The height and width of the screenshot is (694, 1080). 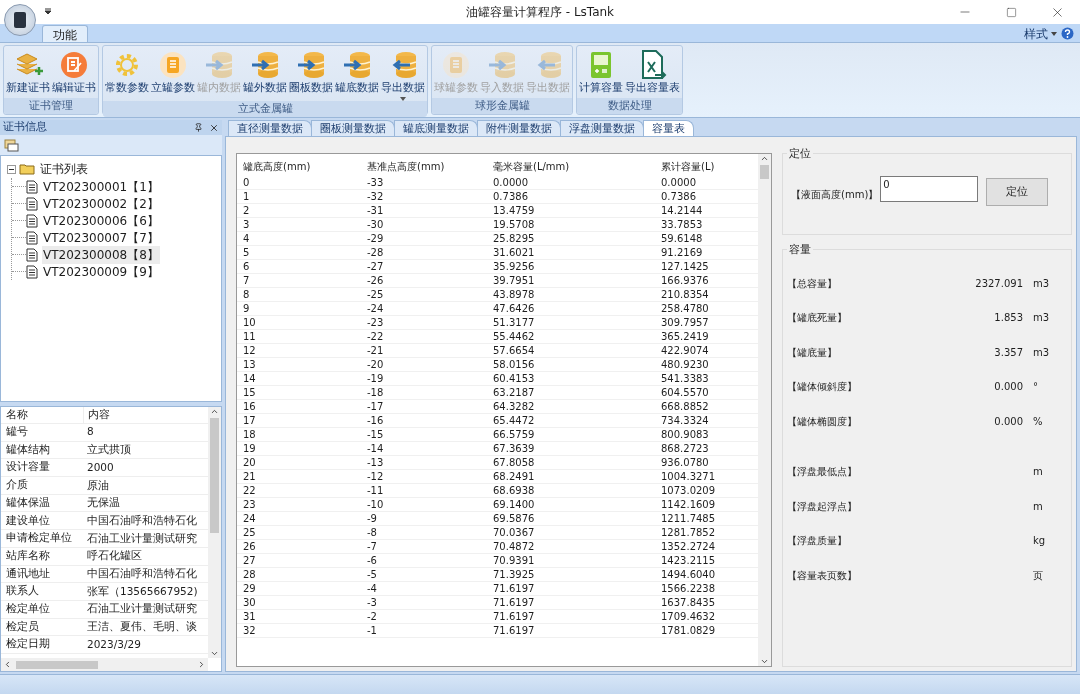 What do you see at coordinates (39, 538) in the screenshot?
I see `property-name: 申请检定单位` at bounding box center [39, 538].